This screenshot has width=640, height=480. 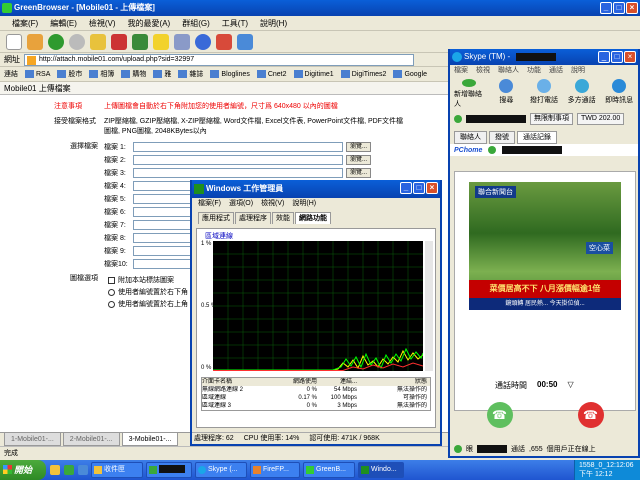 What do you see at coordinates (77, 42) in the screenshot?
I see `forward-icon` at bounding box center [77, 42].